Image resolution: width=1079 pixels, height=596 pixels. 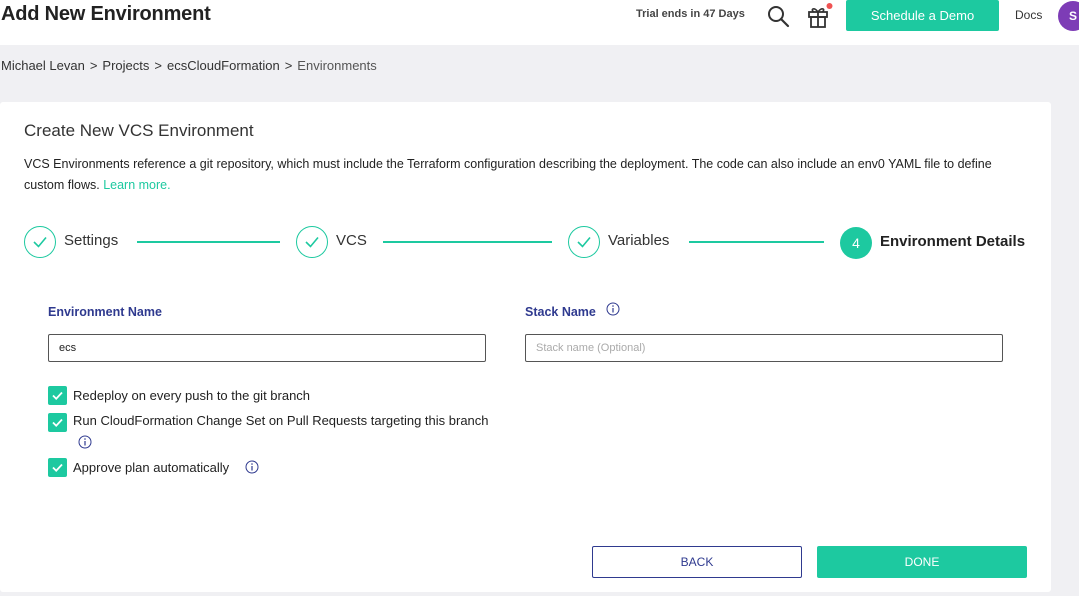 What do you see at coordinates (953, 241) in the screenshot?
I see `step-environment-details-label: Environment Details` at bounding box center [953, 241].